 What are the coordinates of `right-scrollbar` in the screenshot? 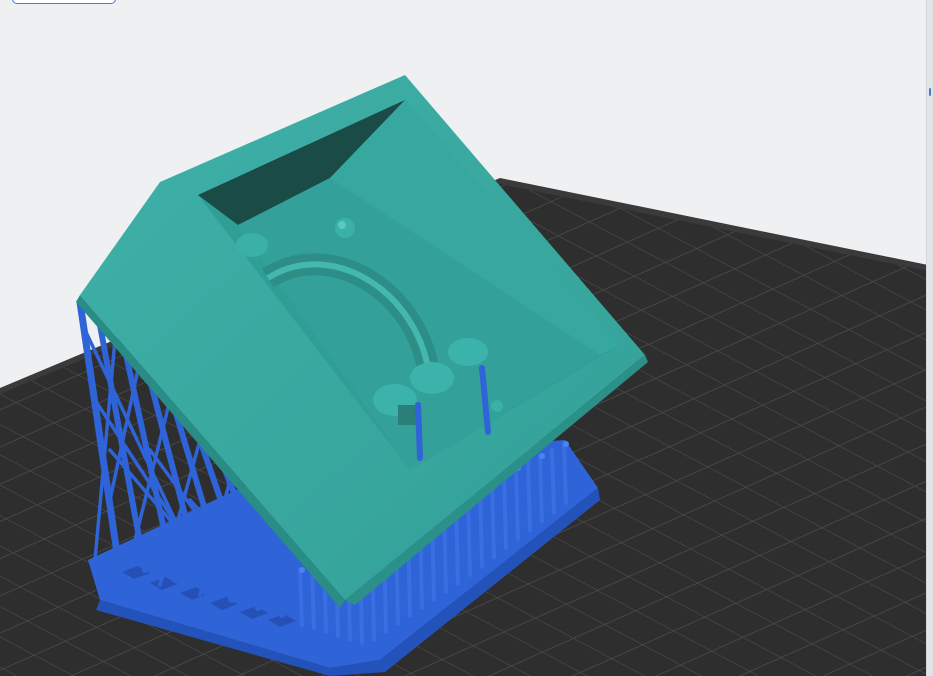 It's located at (929, 338).